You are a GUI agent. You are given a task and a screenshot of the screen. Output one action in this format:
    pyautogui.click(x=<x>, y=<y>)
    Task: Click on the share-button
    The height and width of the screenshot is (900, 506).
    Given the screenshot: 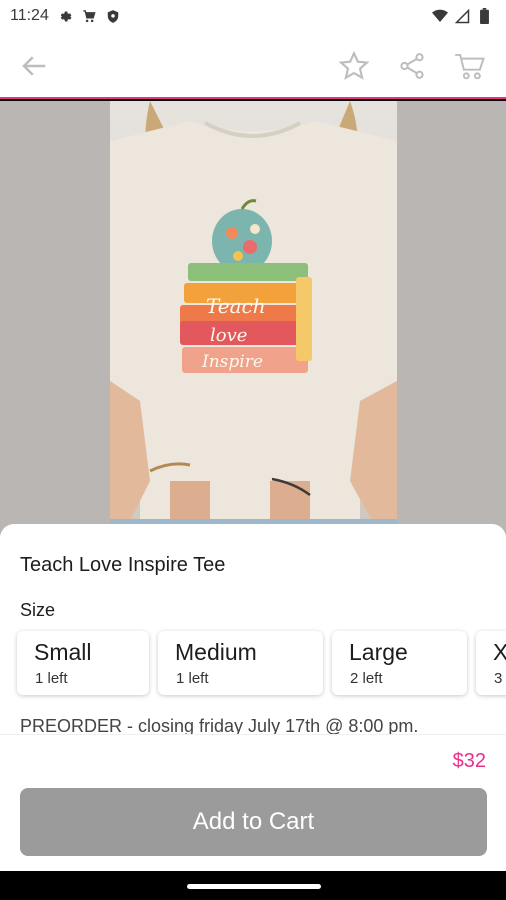 What is the action you would take?
    pyautogui.click(x=412, y=66)
    